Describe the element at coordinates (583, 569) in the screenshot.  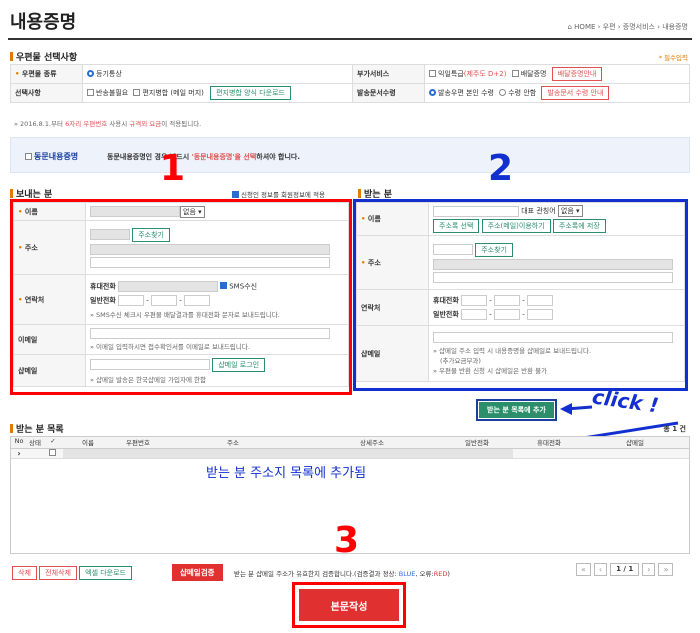
I see `first-page-icon: «` at that location.